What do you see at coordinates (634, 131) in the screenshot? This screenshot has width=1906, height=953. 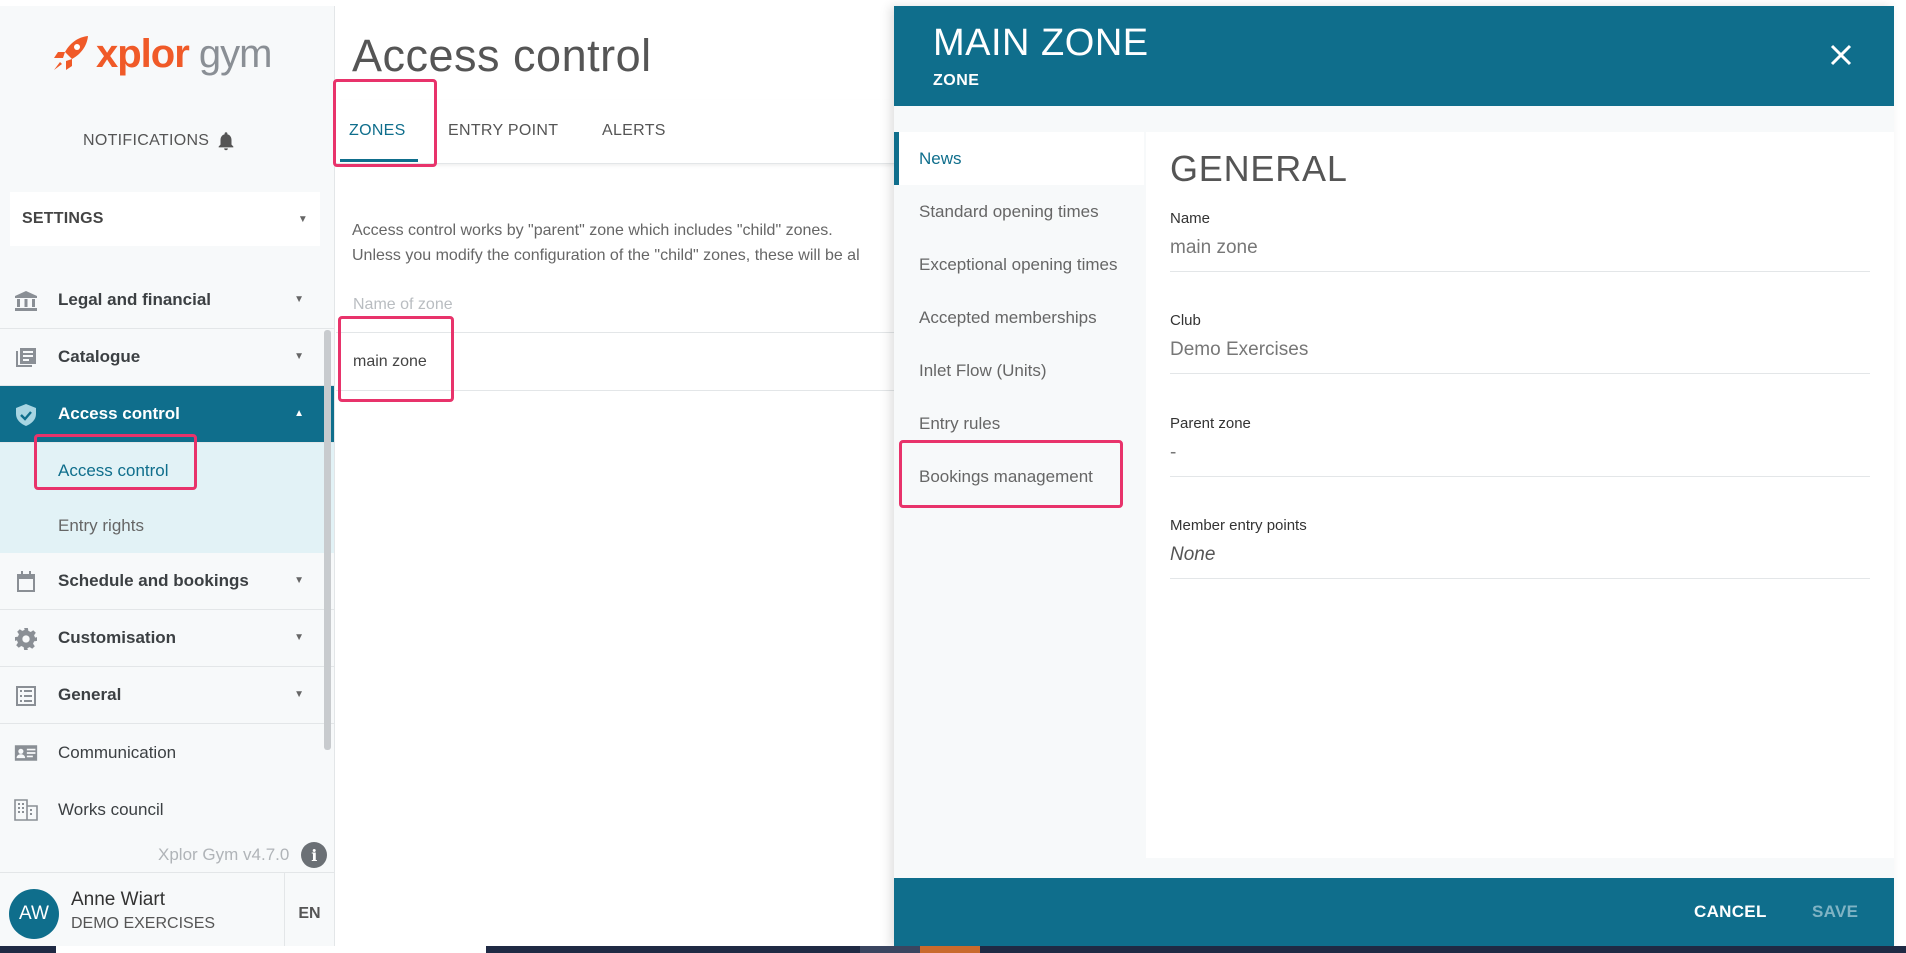 I see `tab-alerts: ALERTS` at bounding box center [634, 131].